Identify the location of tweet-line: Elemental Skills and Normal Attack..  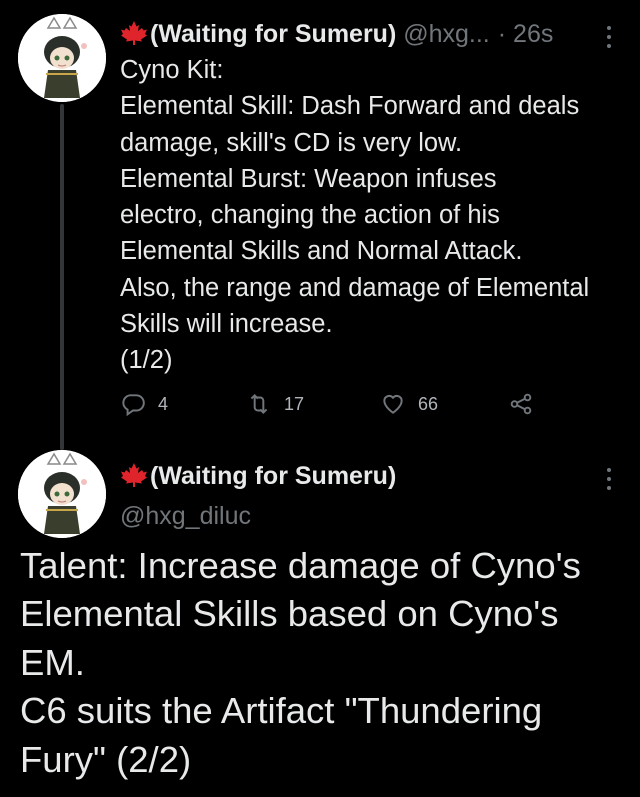
(321, 251).